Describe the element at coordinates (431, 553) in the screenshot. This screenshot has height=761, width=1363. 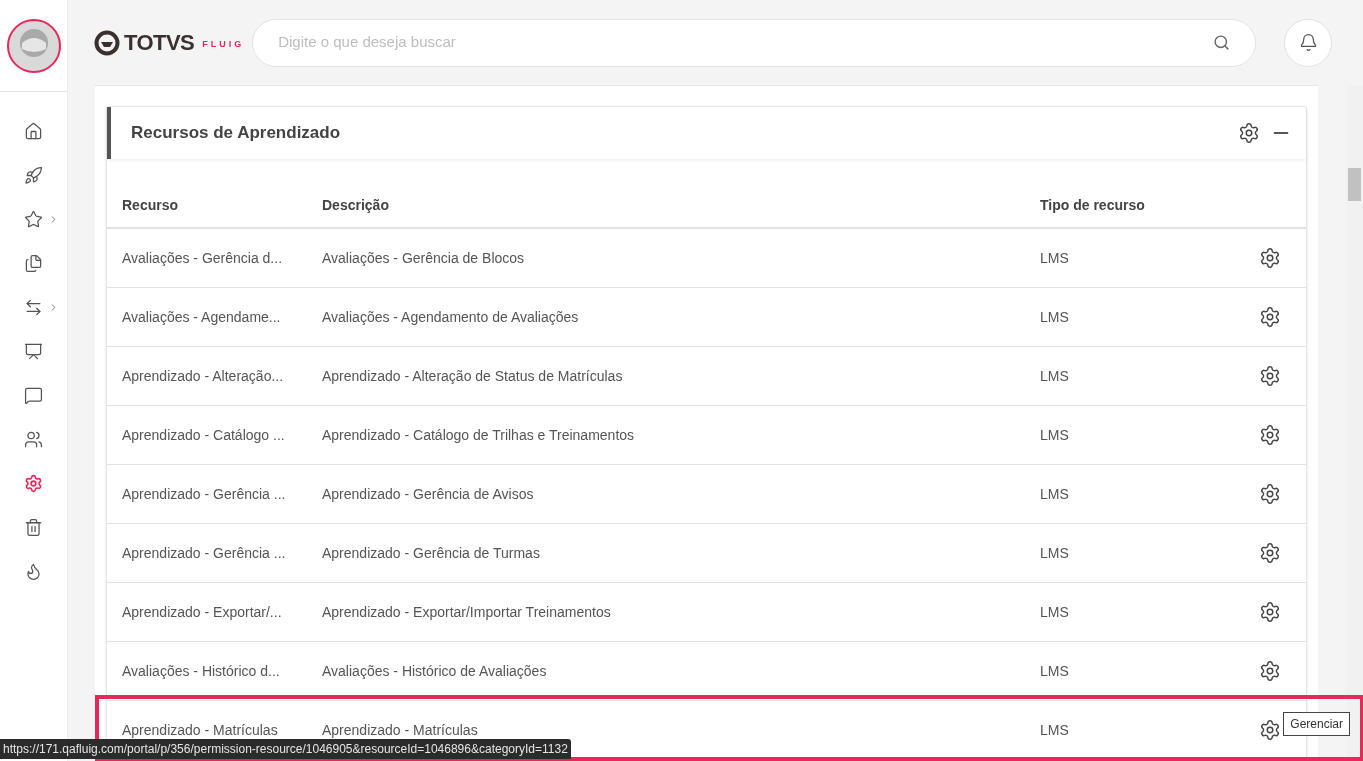
I see `table-cell-text: Aprendizado - Gerência de Turmas` at that location.